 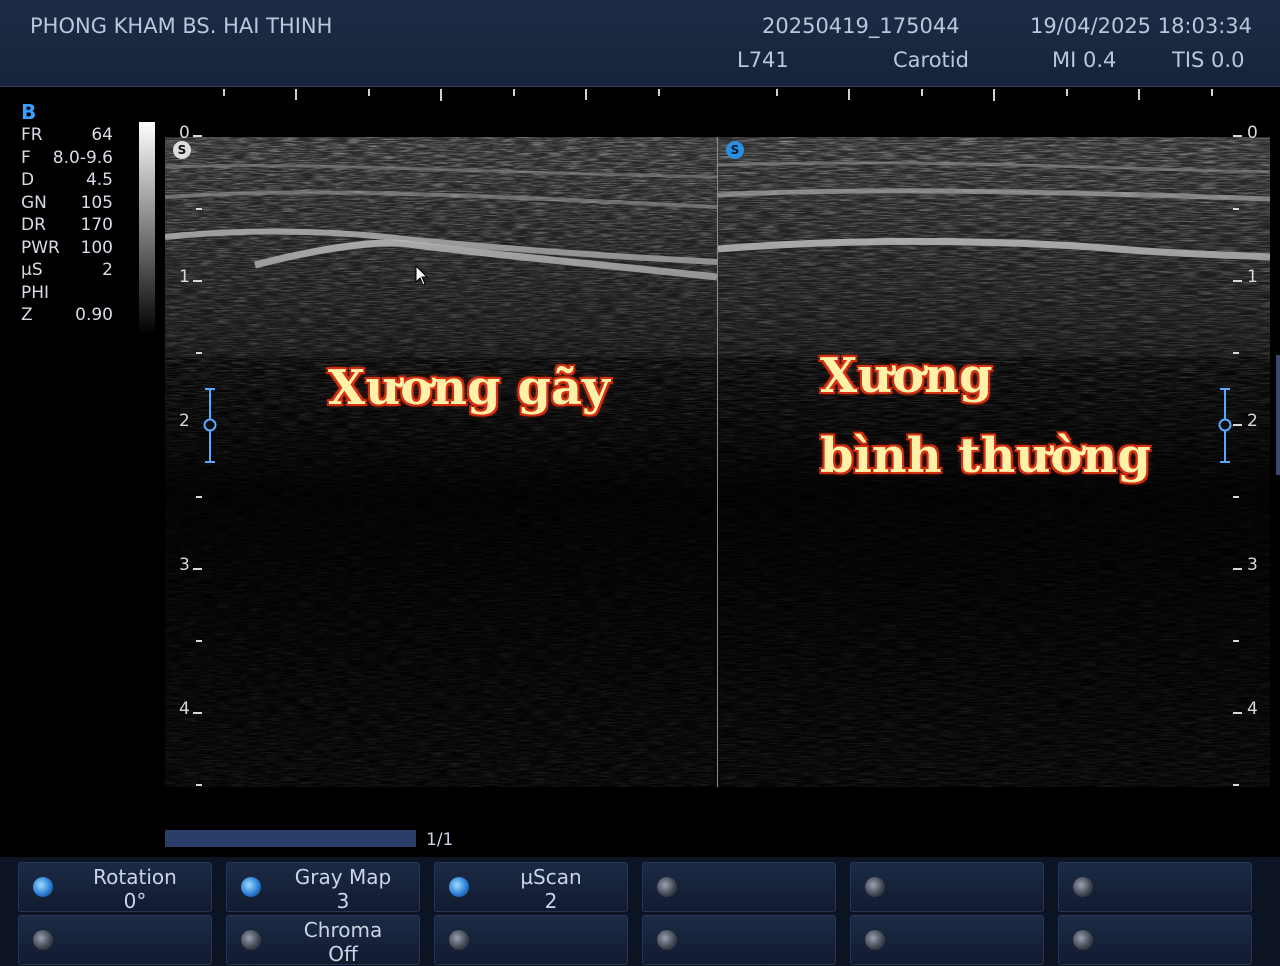 What do you see at coordinates (35, 292) in the screenshot?
I see `param-label: PHI` at bounding box center [35, 292].